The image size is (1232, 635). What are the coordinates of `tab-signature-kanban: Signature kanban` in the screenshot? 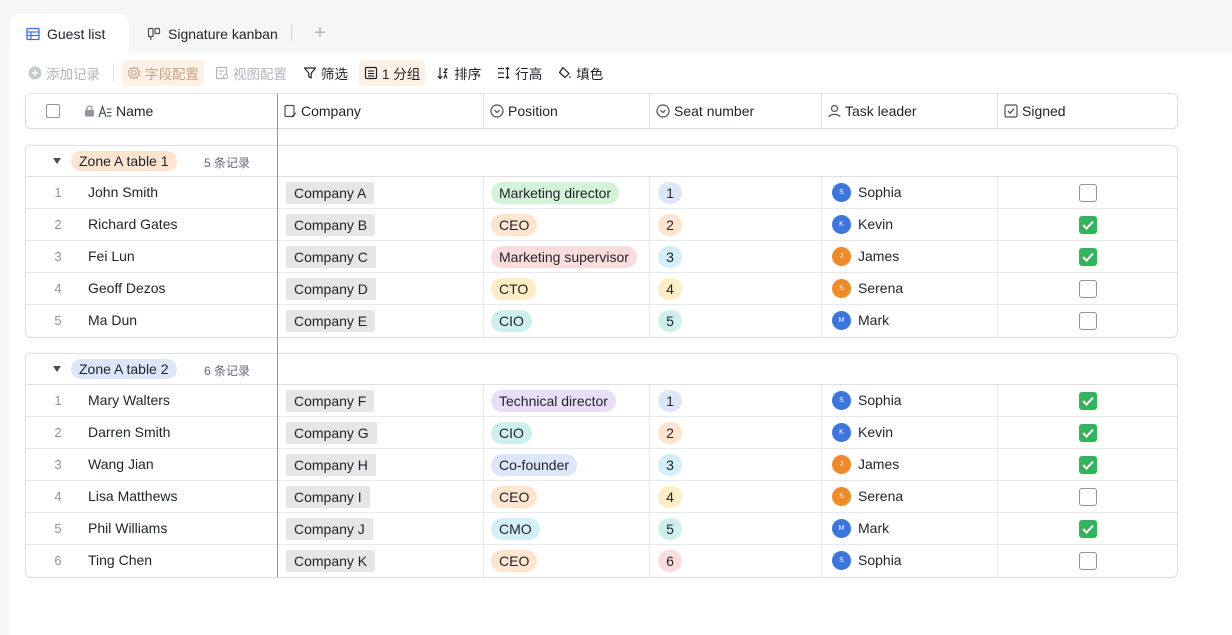 It's located at (210, 33).